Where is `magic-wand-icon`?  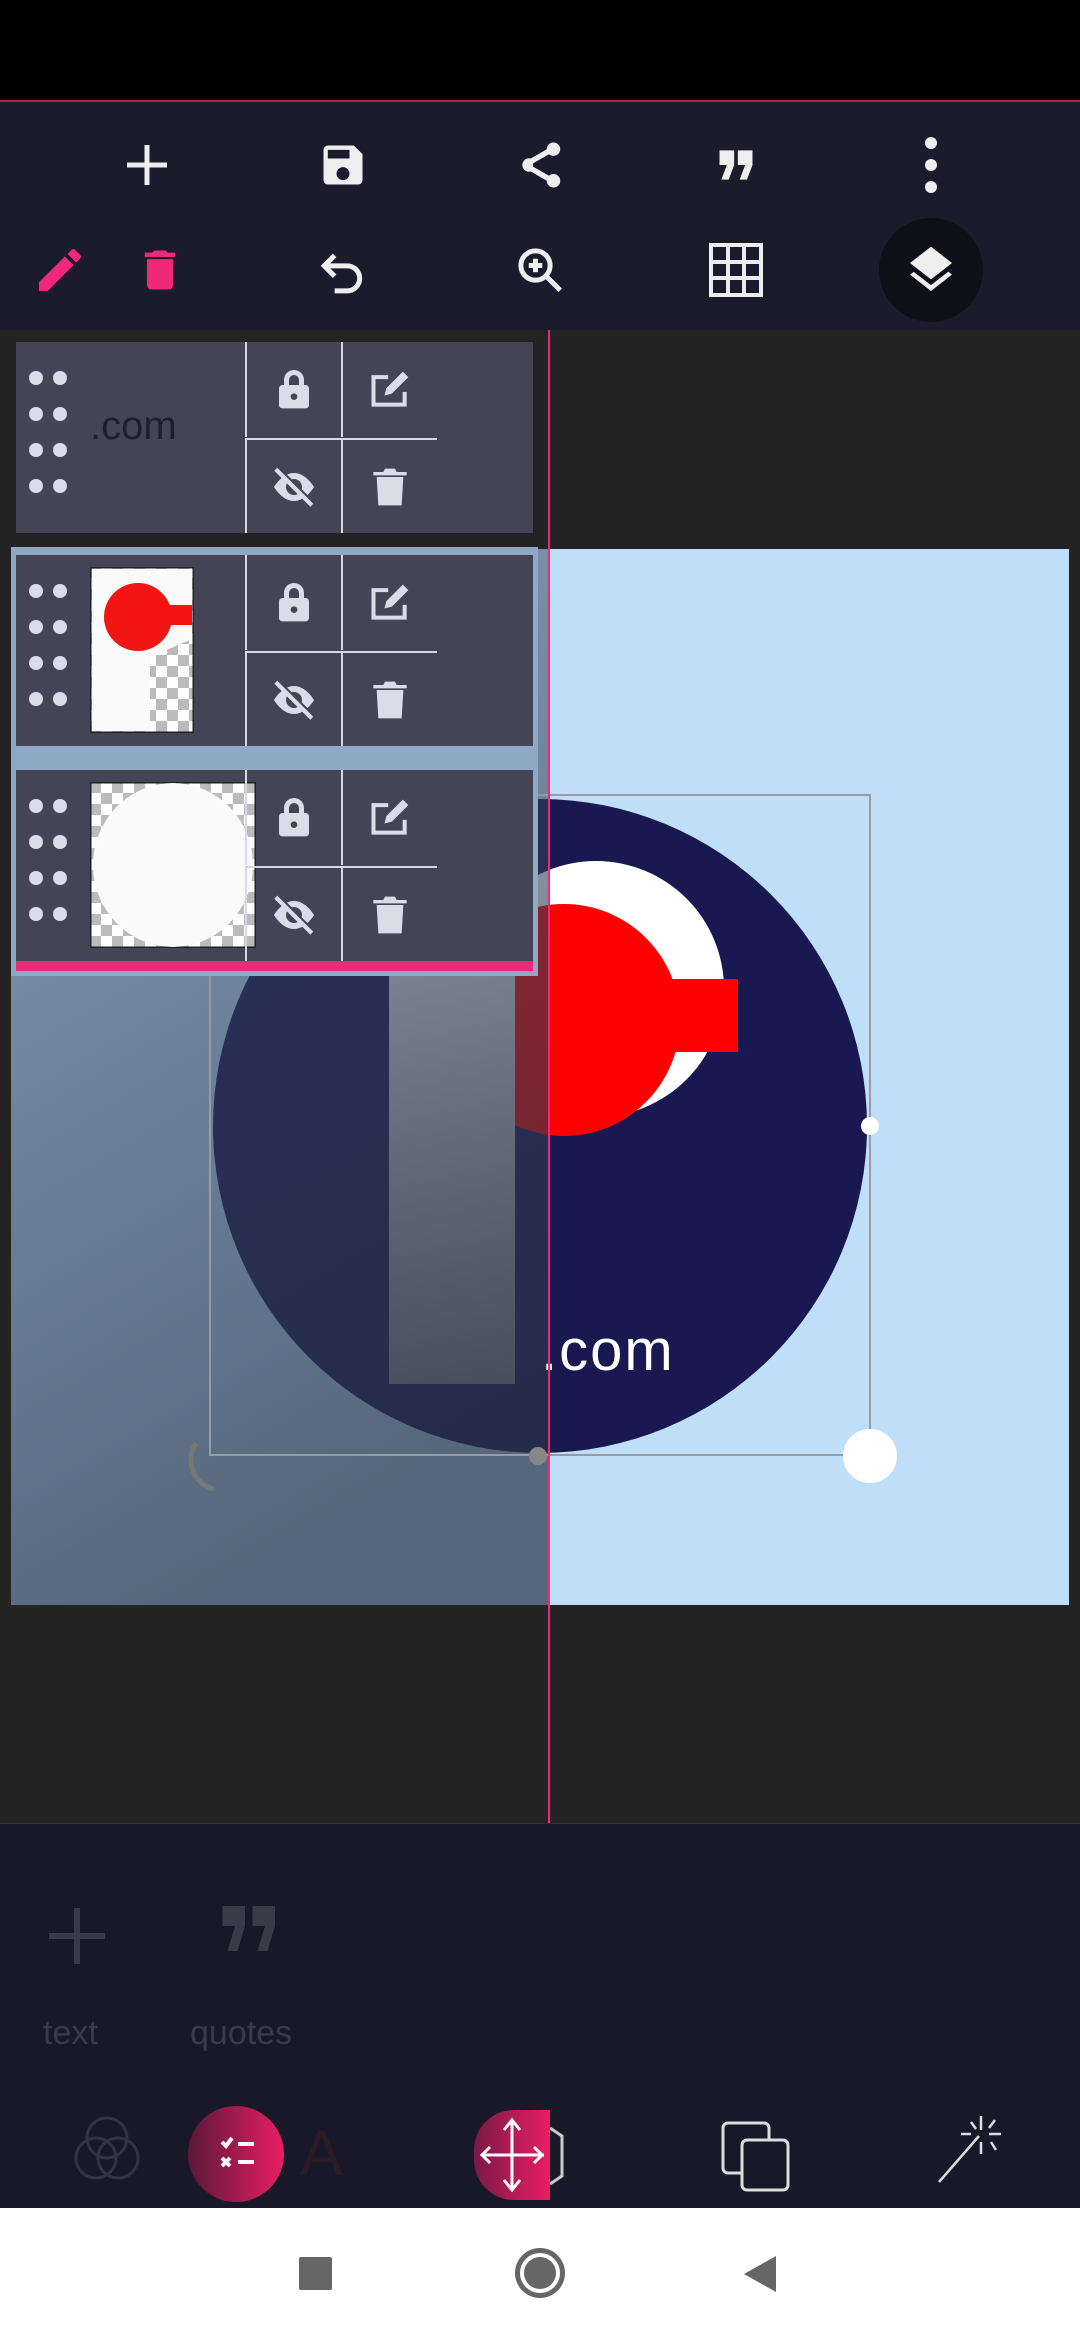
magic-wand-icon is located at coordinates (970, 2150).